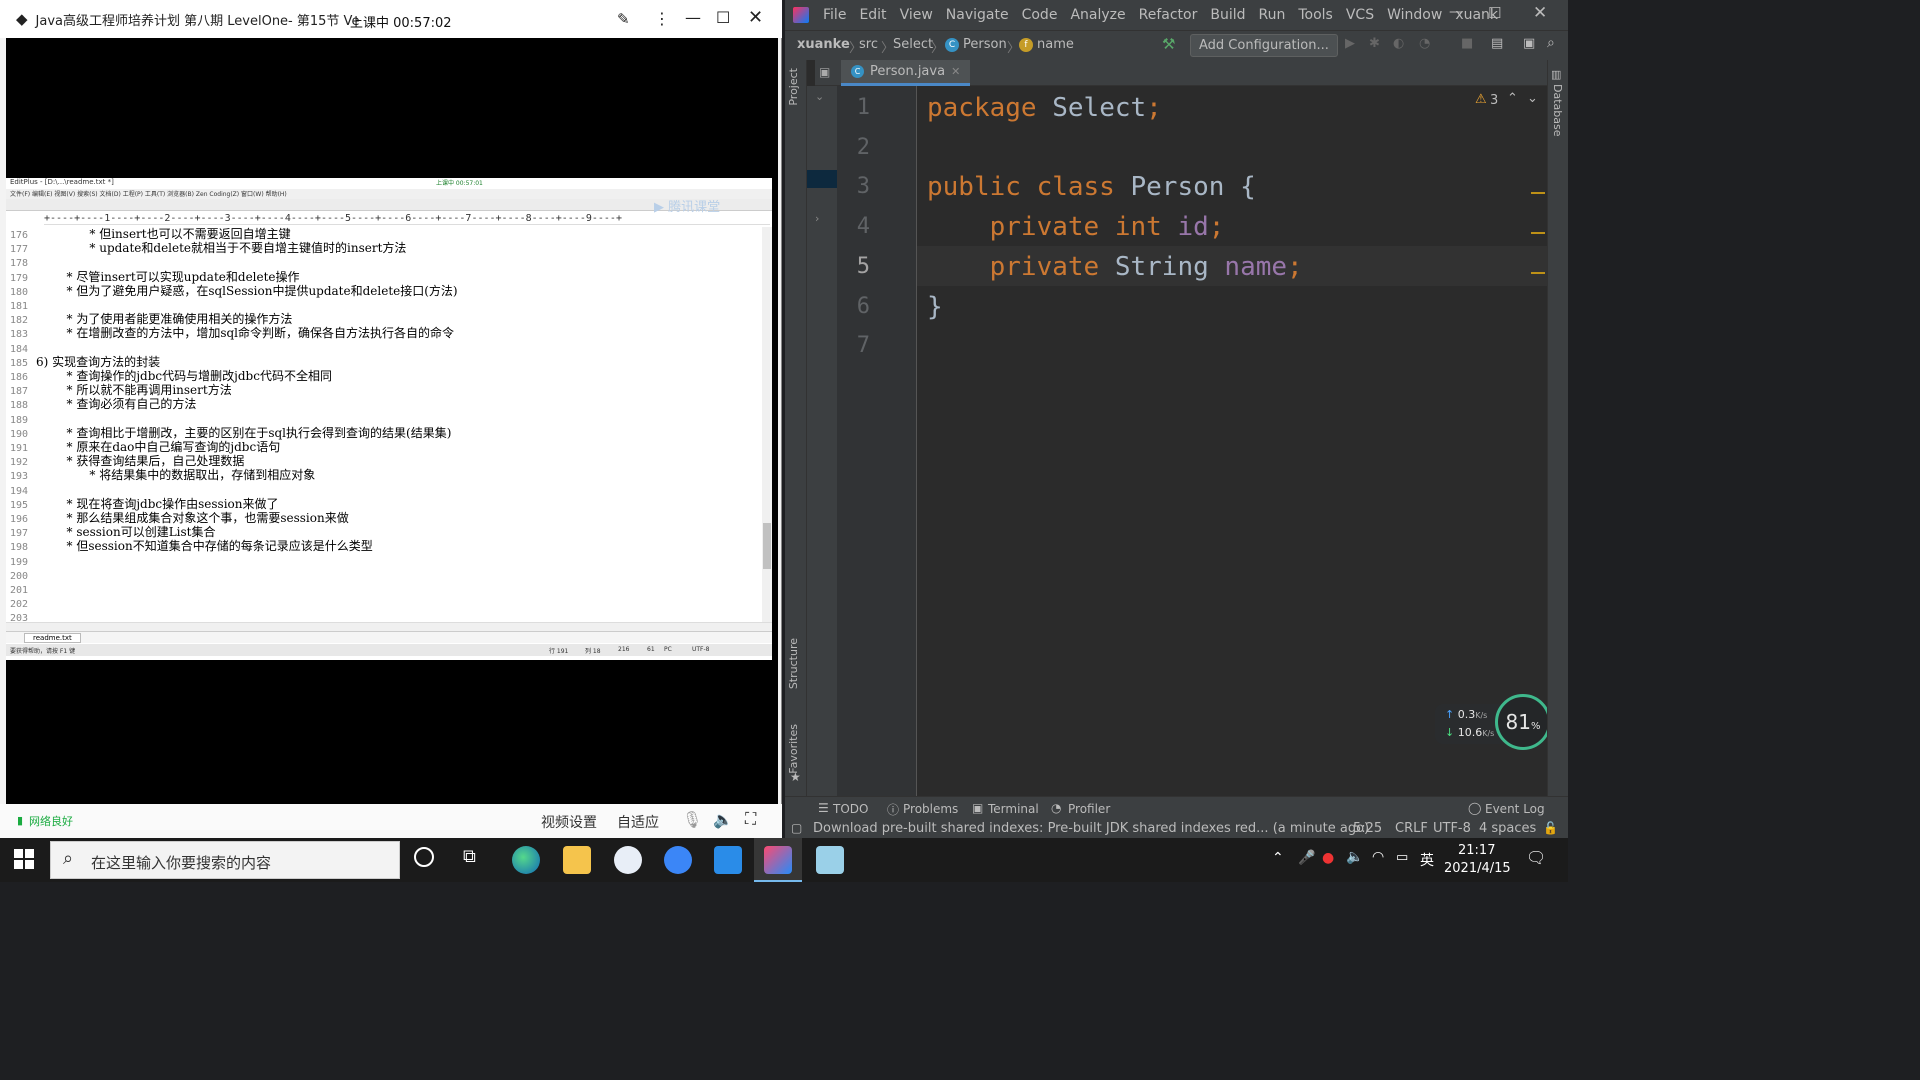 The height and width of the screenshot is (1080, 1920). I want to click on coverage-icon: ◐, so click(1398, 43).